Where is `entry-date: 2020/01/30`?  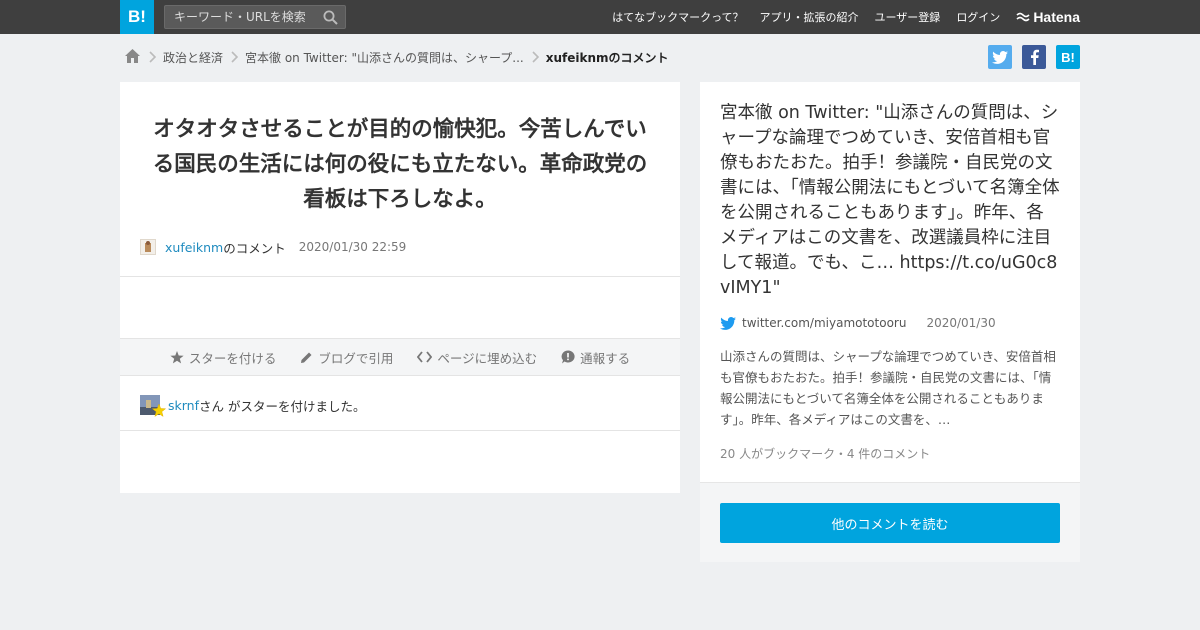 entry-date: 2020/01/30 is located at coordinates (961, 323).